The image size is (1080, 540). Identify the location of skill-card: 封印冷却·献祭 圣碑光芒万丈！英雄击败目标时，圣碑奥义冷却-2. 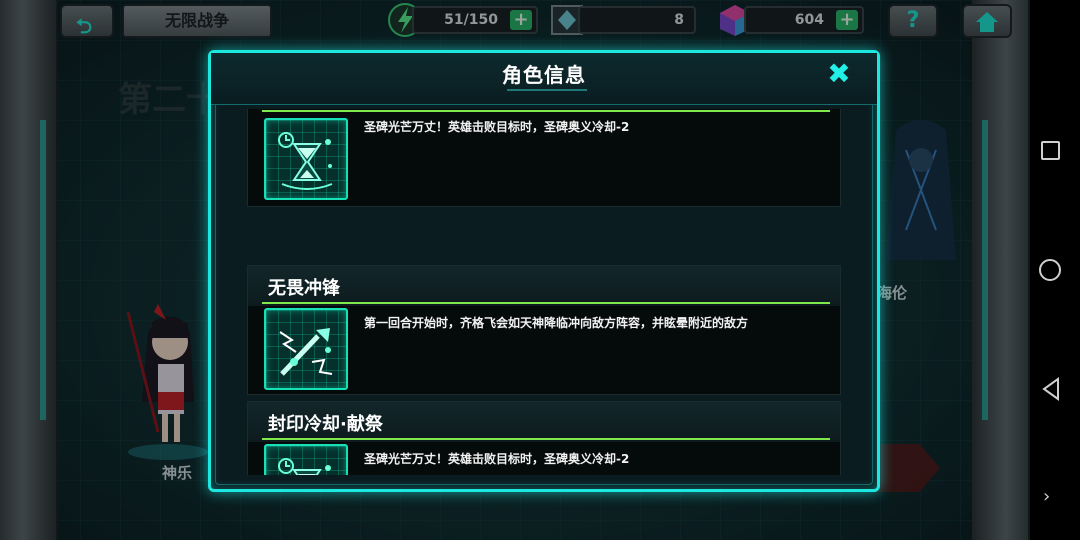
(544, 438).